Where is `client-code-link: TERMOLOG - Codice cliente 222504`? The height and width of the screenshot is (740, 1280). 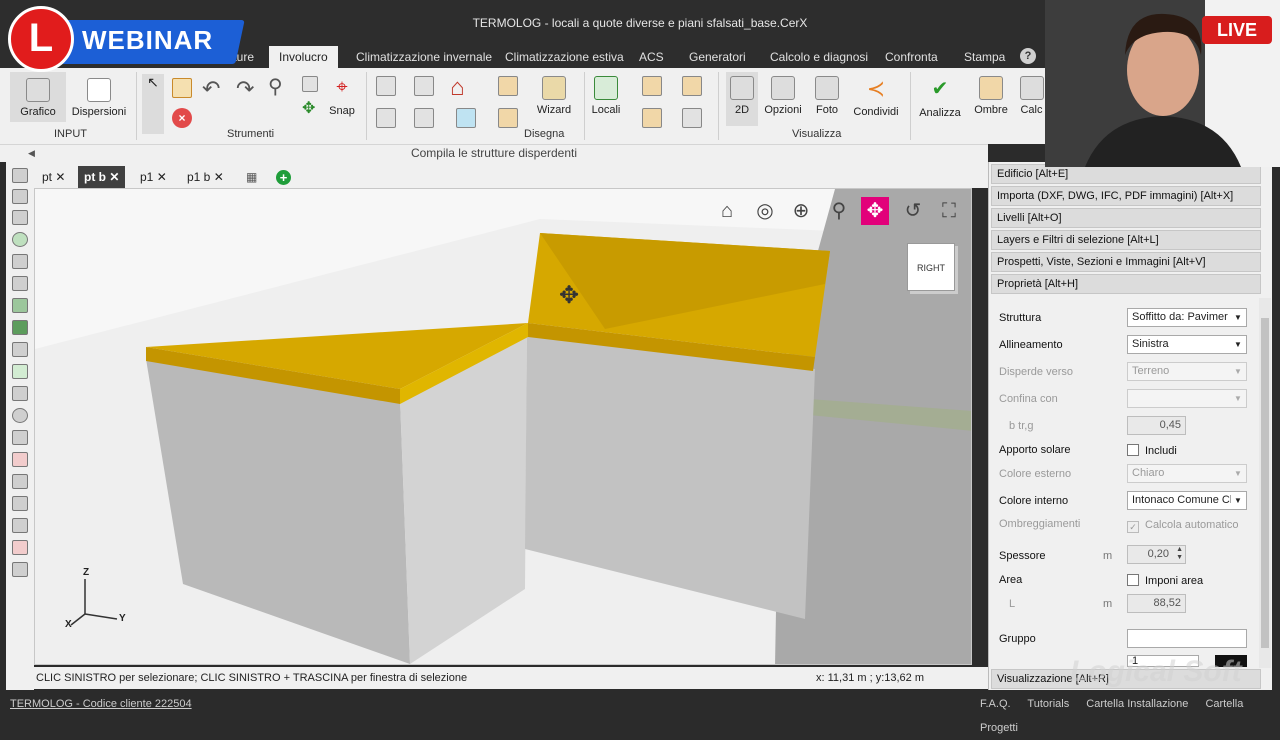
client-code-link: TERMOLOG - Codice cliente 222504 is located at coordinates (101, 704).